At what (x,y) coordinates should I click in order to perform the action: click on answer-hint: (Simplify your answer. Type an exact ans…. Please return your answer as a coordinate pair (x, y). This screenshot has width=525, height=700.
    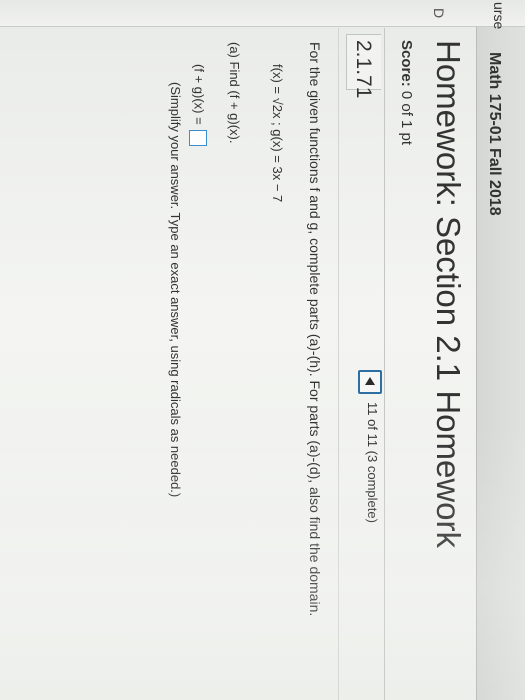
    Looking at the image, I should click on (175, 290).